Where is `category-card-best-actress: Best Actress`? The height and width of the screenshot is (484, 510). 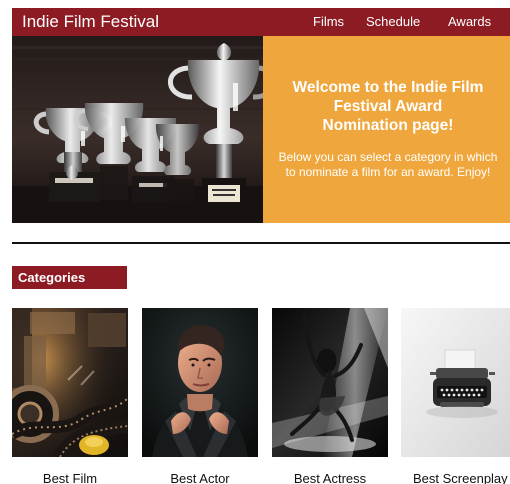
category-card-best-actress: Best Actress is located at coordinates (330, 396).